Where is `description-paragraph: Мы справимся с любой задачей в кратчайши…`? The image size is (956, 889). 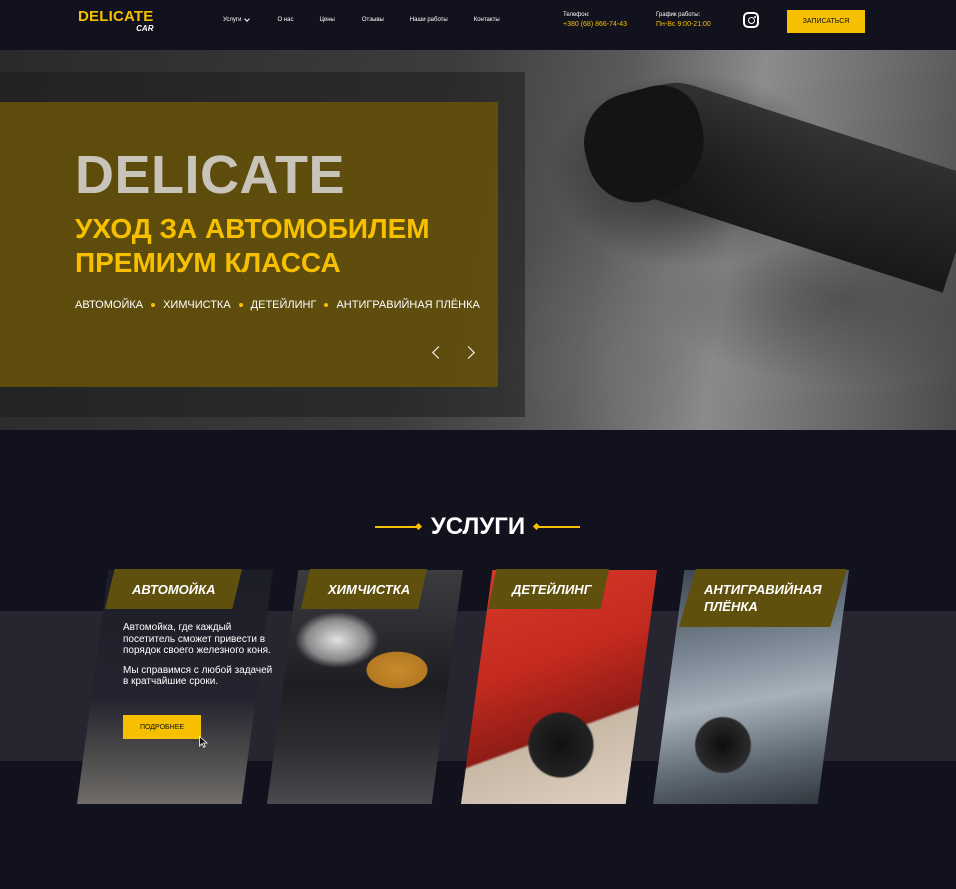
description-paragraph: Мы справимся с любой задачей в кратчайши… is located at coordinates (198, 676).